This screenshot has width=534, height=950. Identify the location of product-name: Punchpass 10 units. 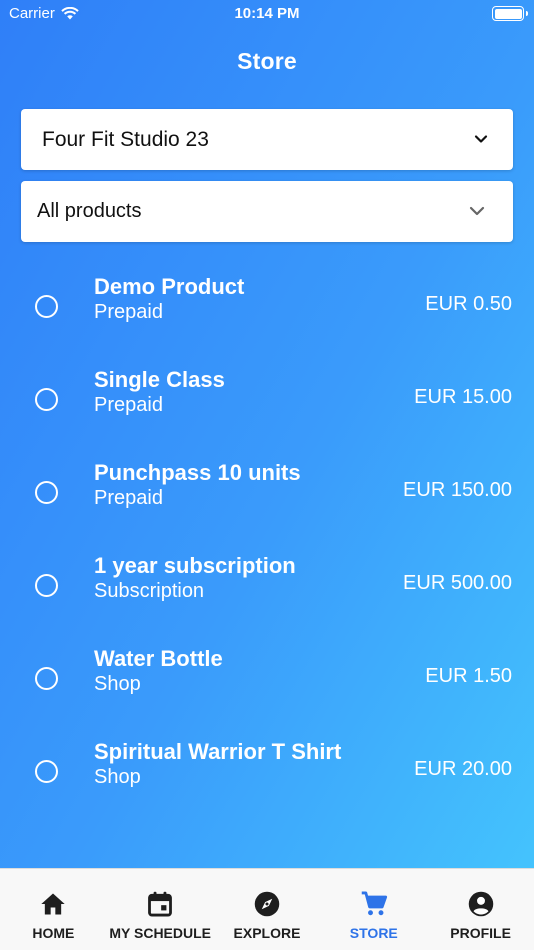
(197, 472).